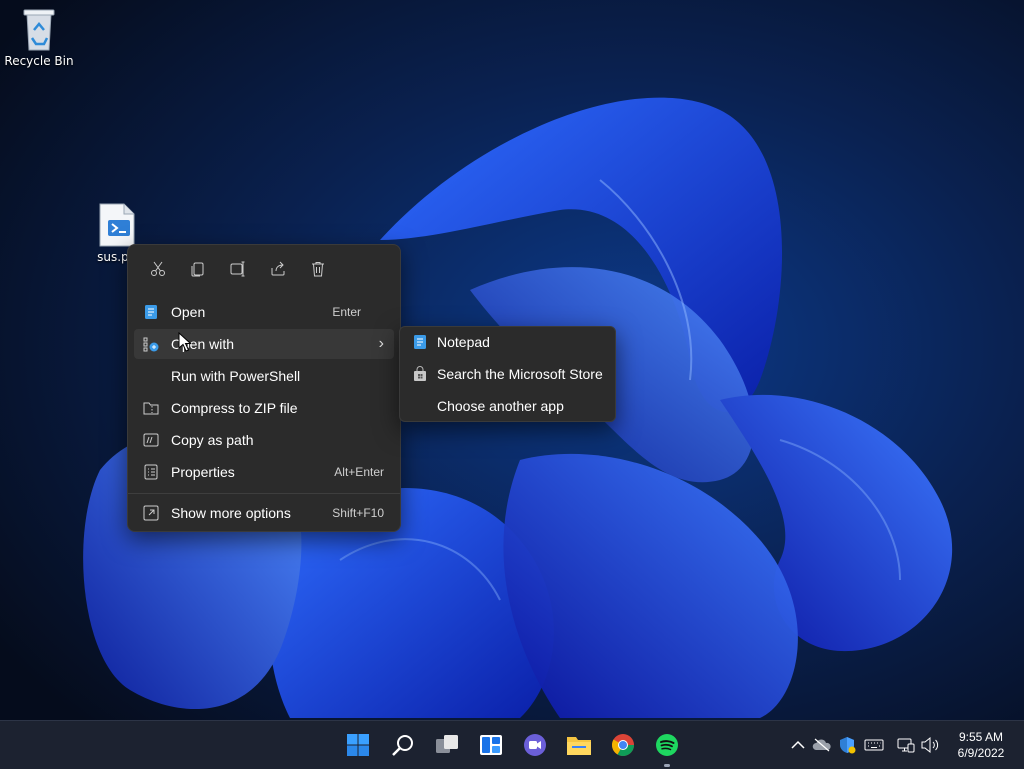 This screenshot has height=769, width=1024. What do you see at coordinates (981, 753) in the screenshot?
I see `clock-date: 6/9/2022` at bounding box center [981, 753].